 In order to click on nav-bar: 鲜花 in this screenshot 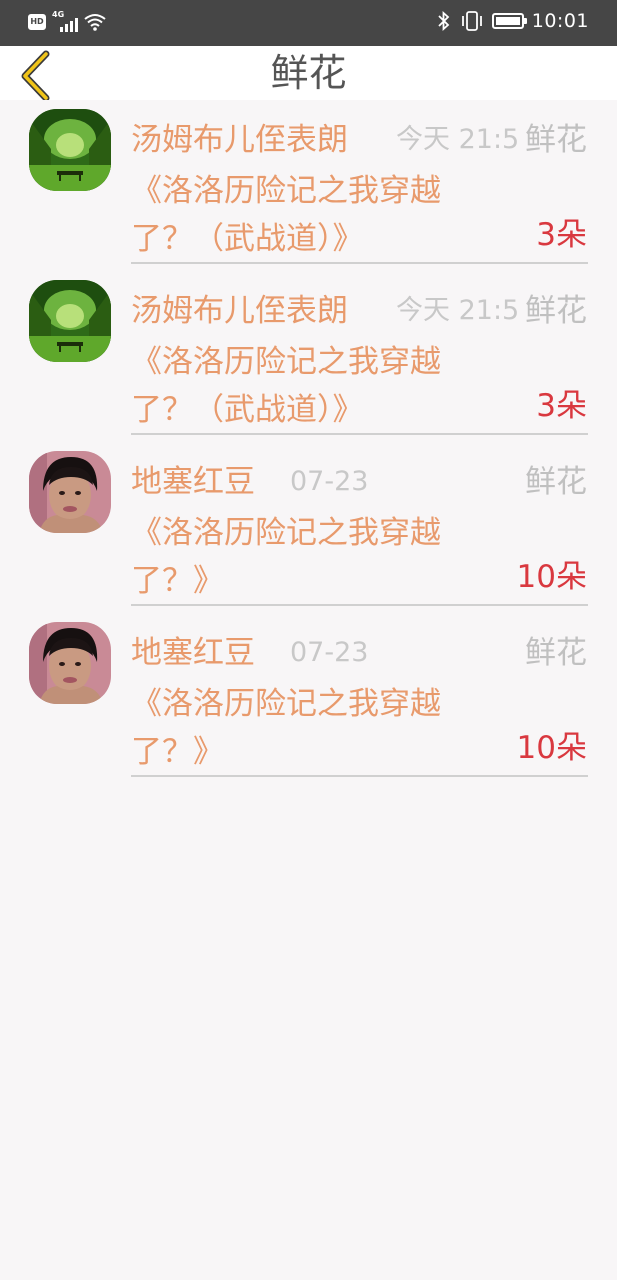, I will do `click(308, 74)`.